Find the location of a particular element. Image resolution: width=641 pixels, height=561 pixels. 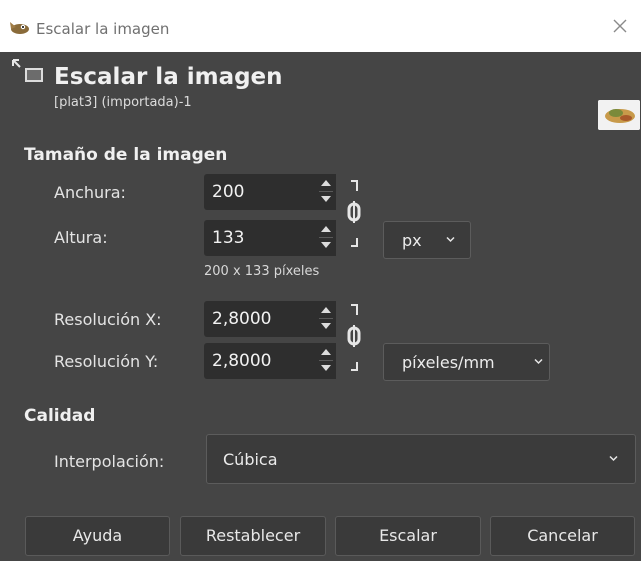

height-spinner-arrows is located at coordinates (326, 238).